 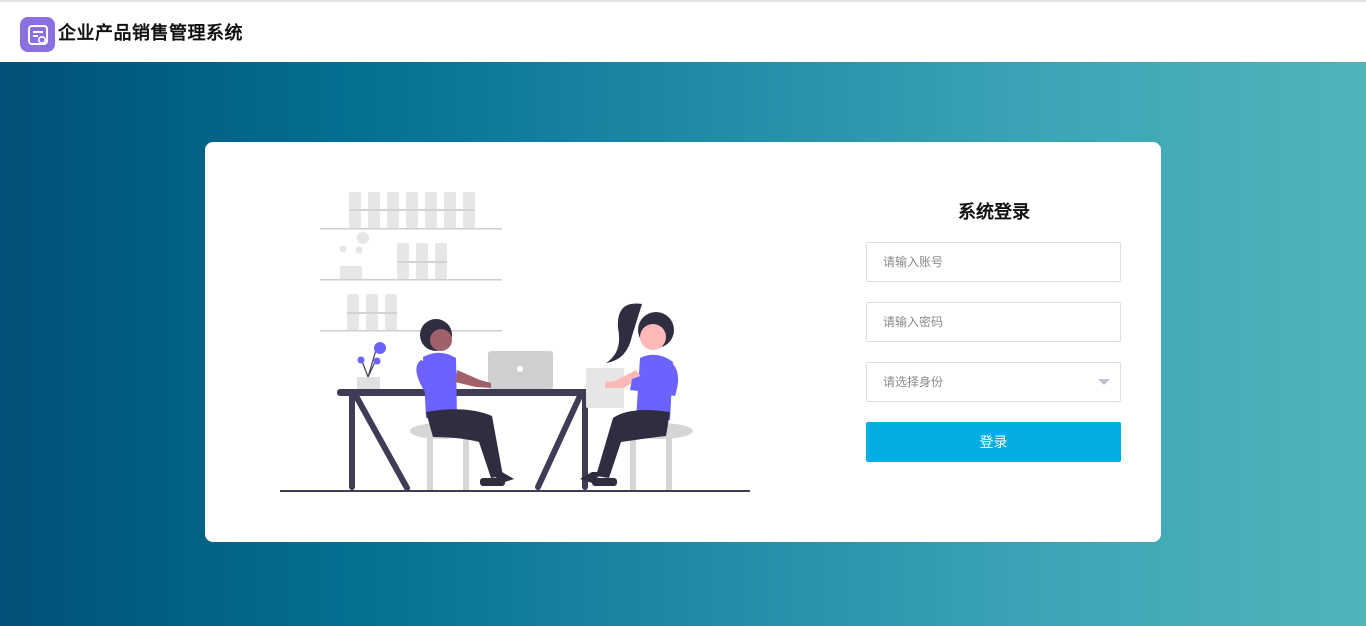 I want to click on role-select: 请选择身份, so click(x=993, y=382).